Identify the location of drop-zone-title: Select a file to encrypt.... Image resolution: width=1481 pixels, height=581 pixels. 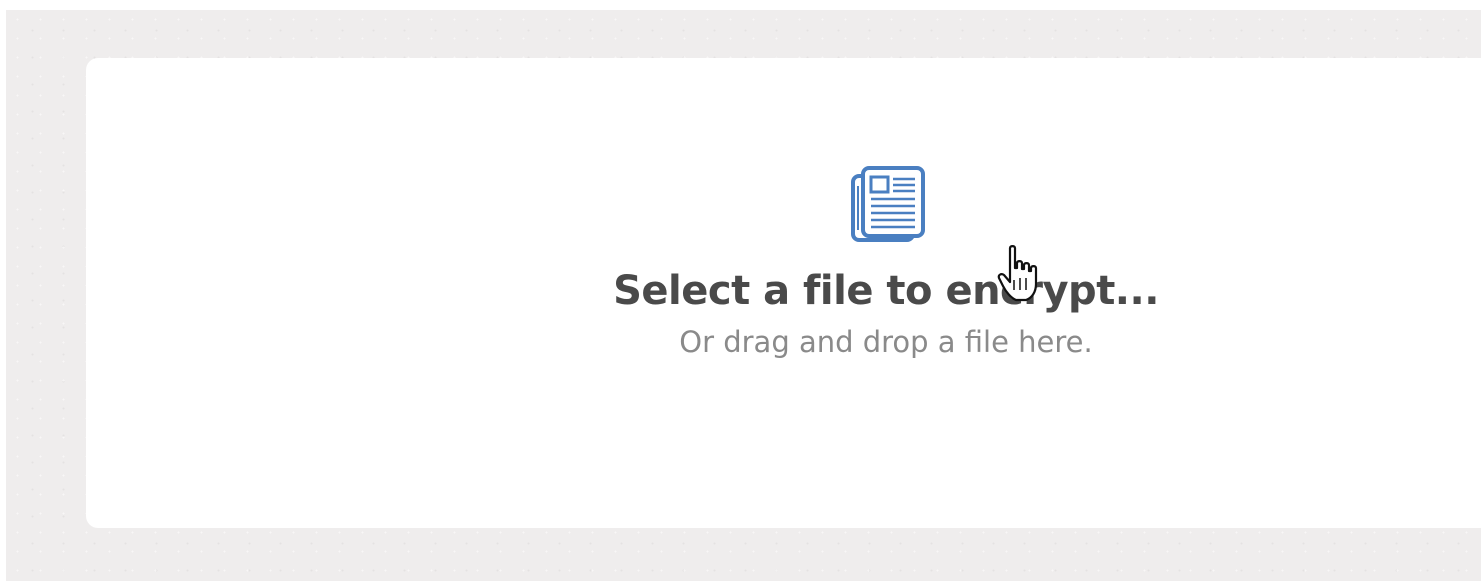
(886, 291).